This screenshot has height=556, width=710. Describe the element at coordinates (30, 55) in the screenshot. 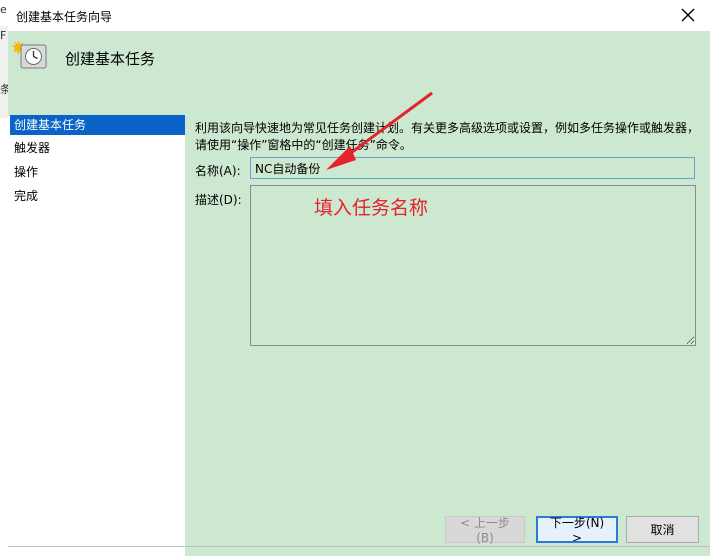

I see `clock-icon` at that location.